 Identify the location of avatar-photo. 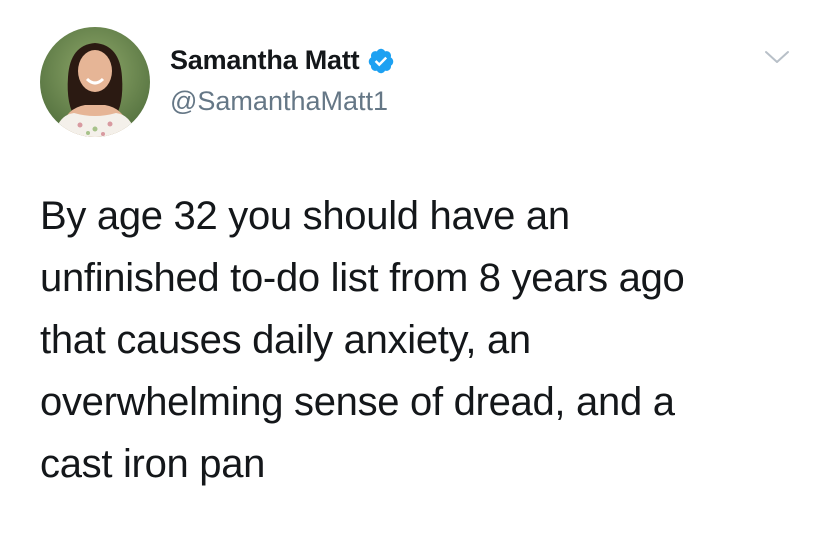
(95, 82).